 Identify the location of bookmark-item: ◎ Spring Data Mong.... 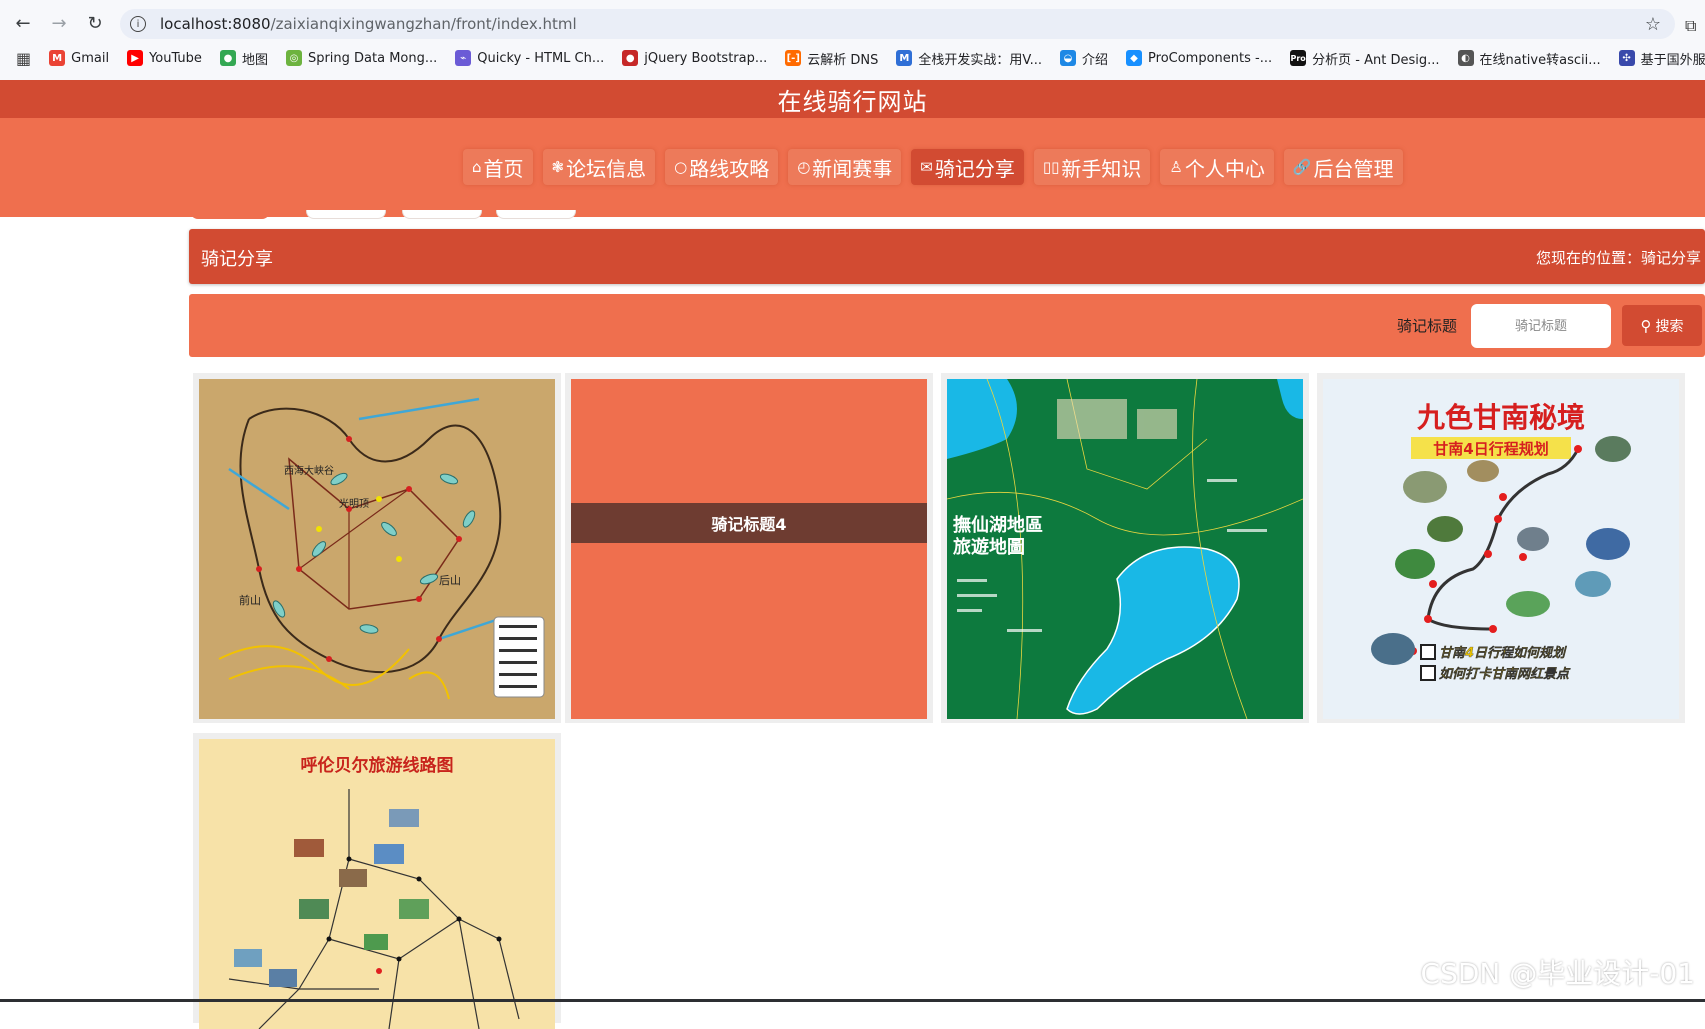
(361, 58).